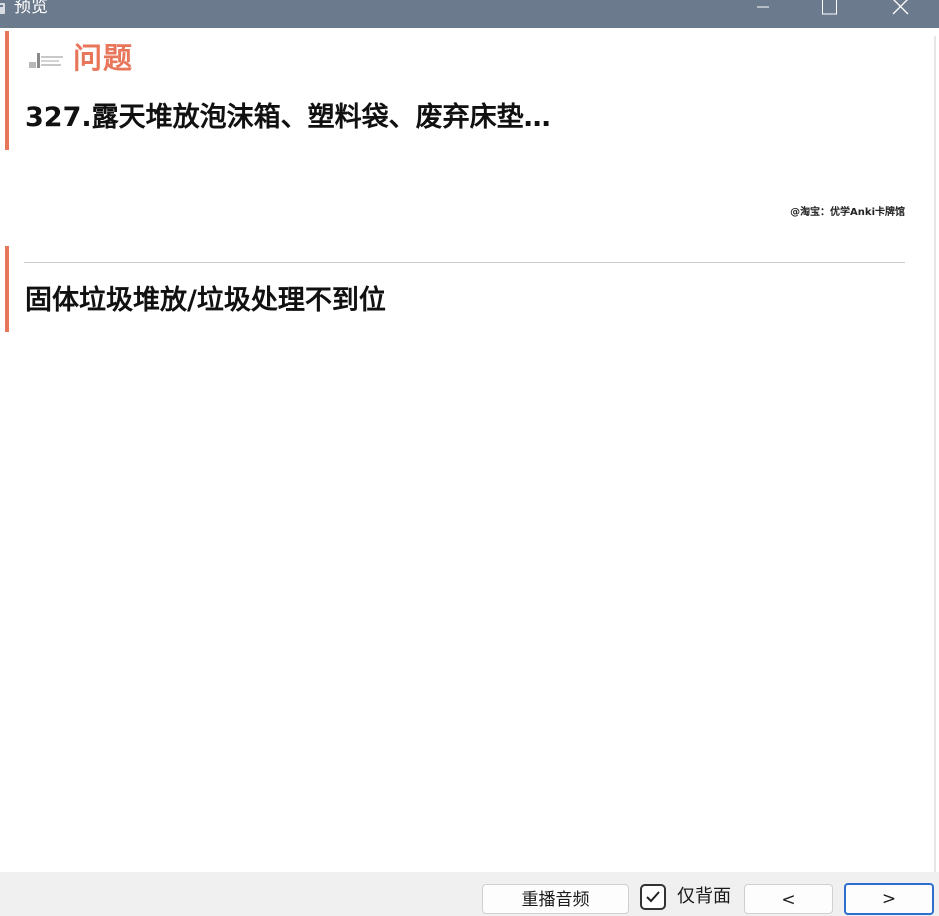 This screenshot has height=916, width=939. I want to click on back-only-label: 仅背面, so click(704, 897).